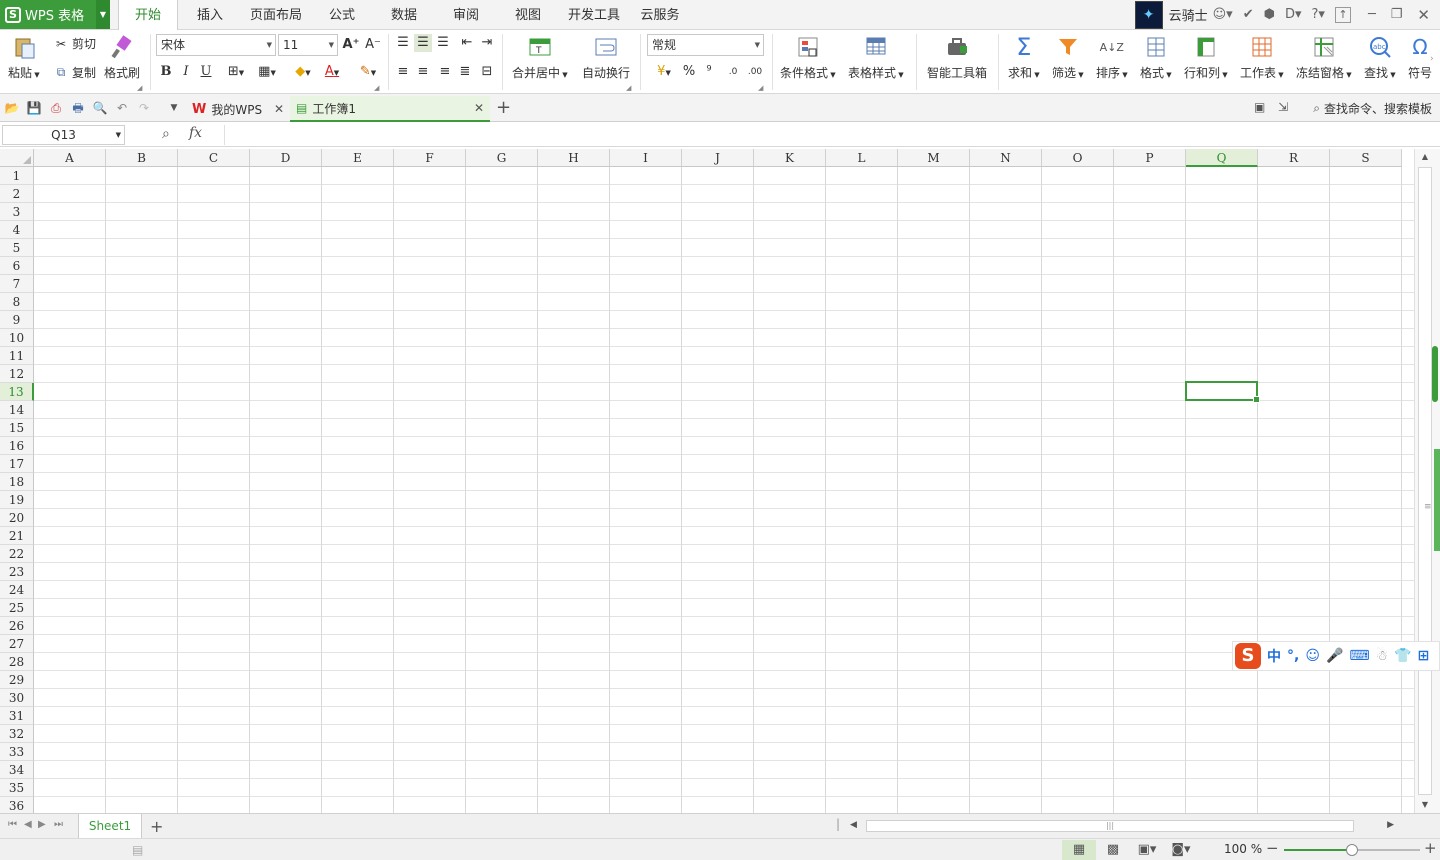 The image size is (1440, 860). Describe the element at coordinates (17, 392) in the screenshot. I see `row-header: 13` at that location.